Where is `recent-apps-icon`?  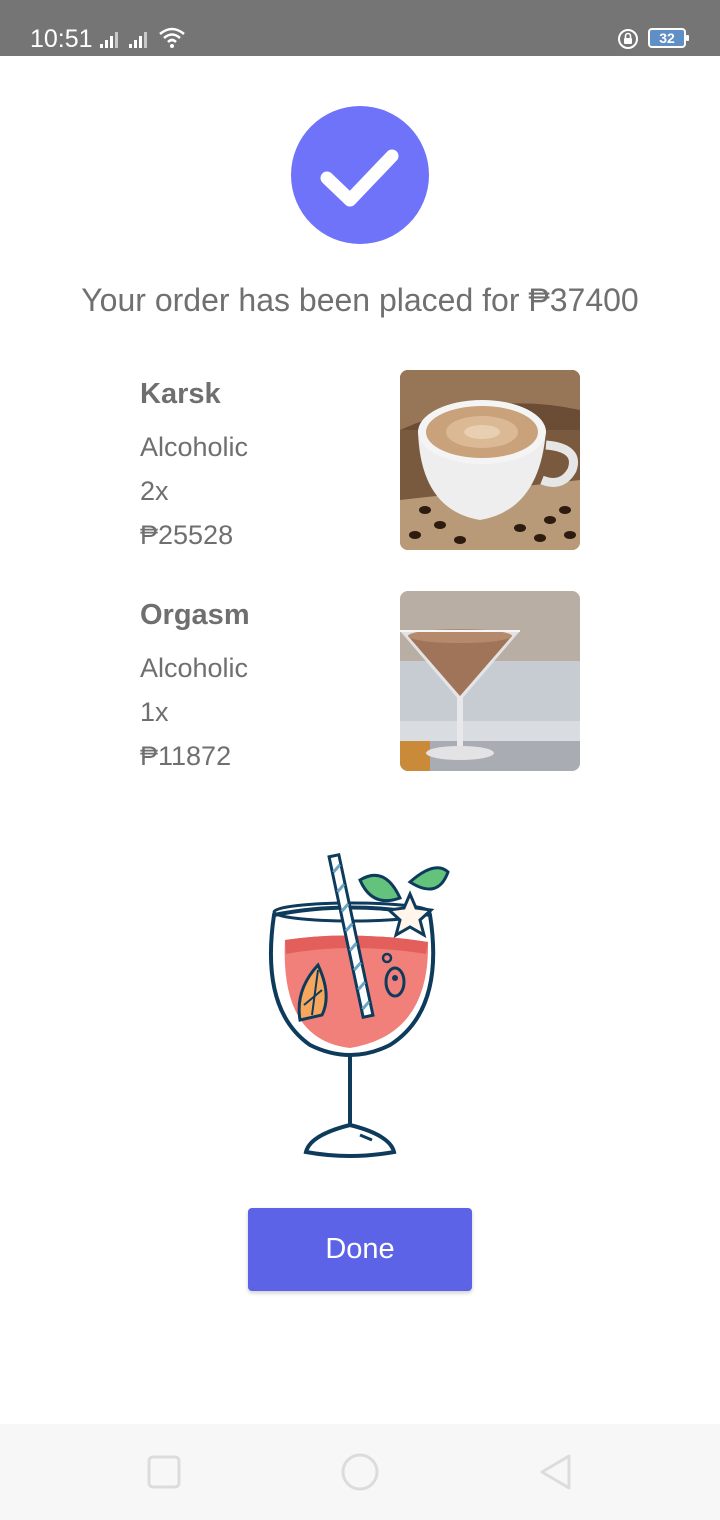 recent-apps-icon is located at coordinates (164, 1472).